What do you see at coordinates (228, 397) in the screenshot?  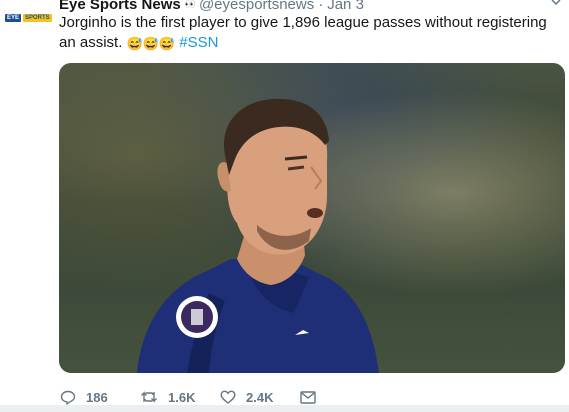 I see `heart-icon` at bounding box center [228, 397].